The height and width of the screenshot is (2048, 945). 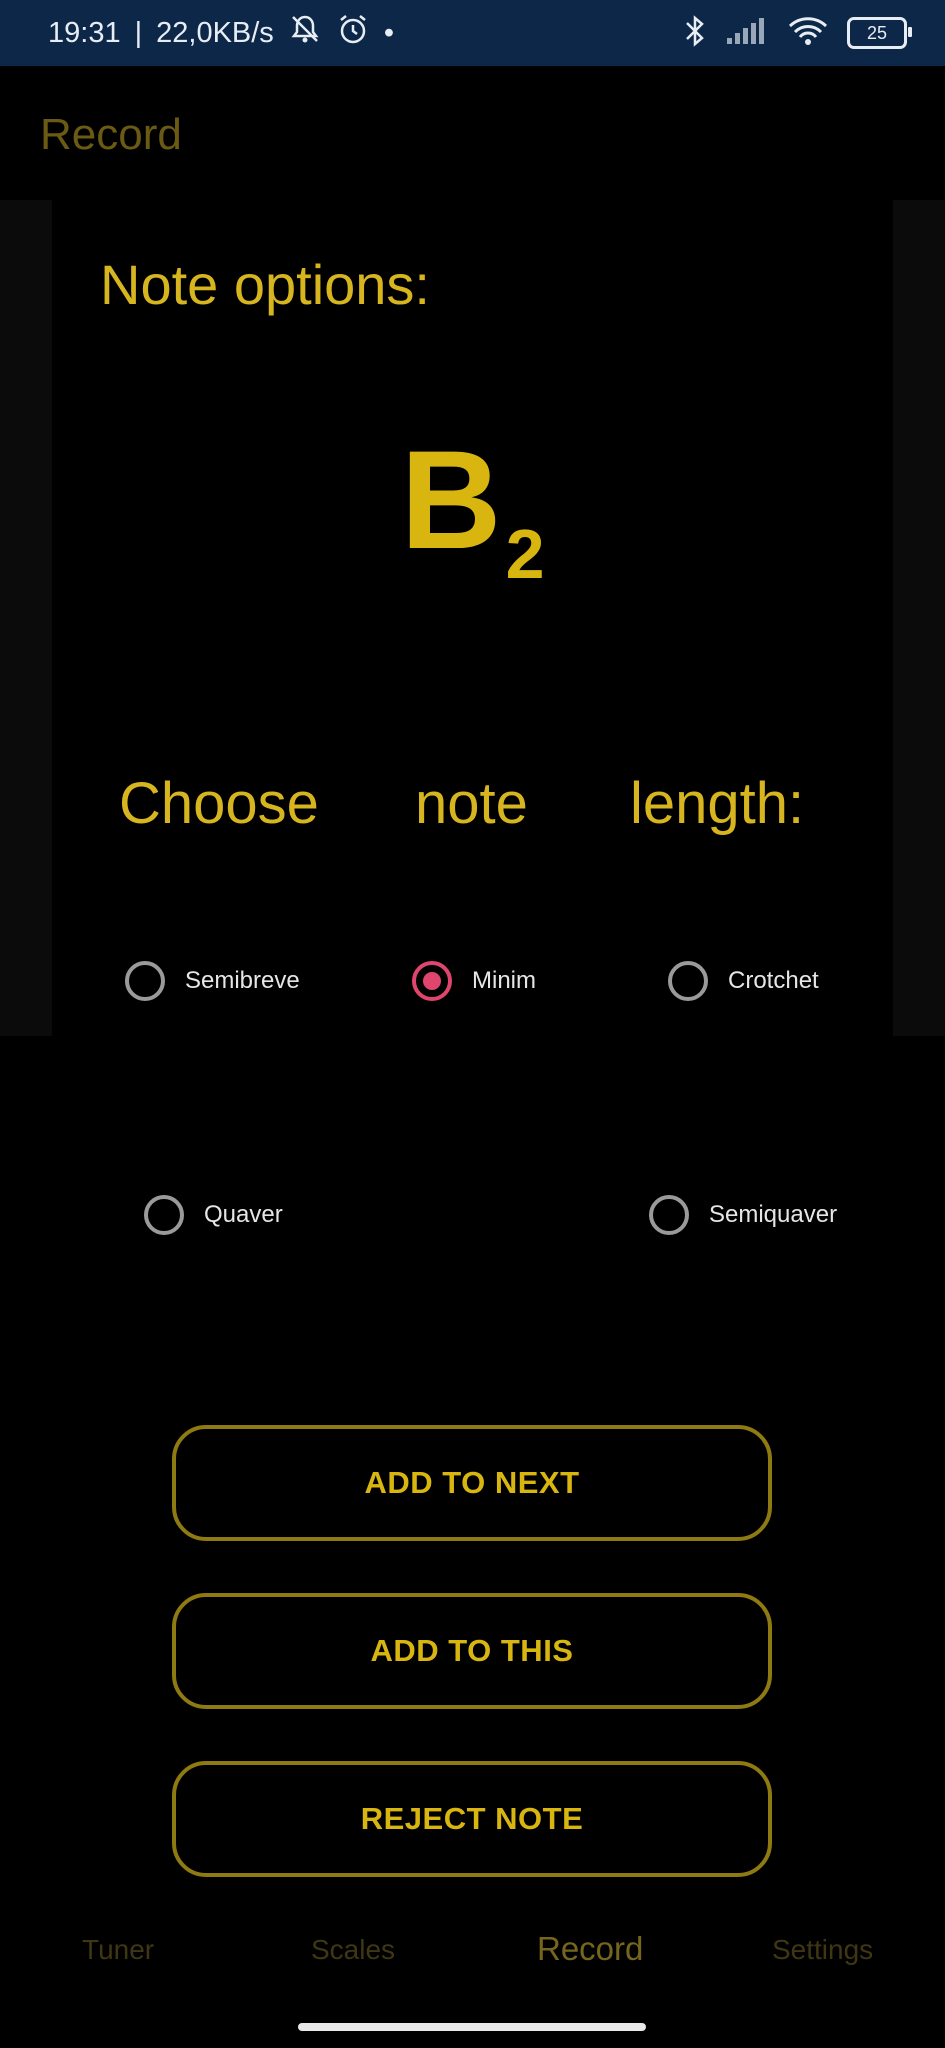 What do you see at coordinates (472, 1819) in the screenshot?
I see `reject-note-button: REJECT NOTE` at bounding box center [472, 1819].